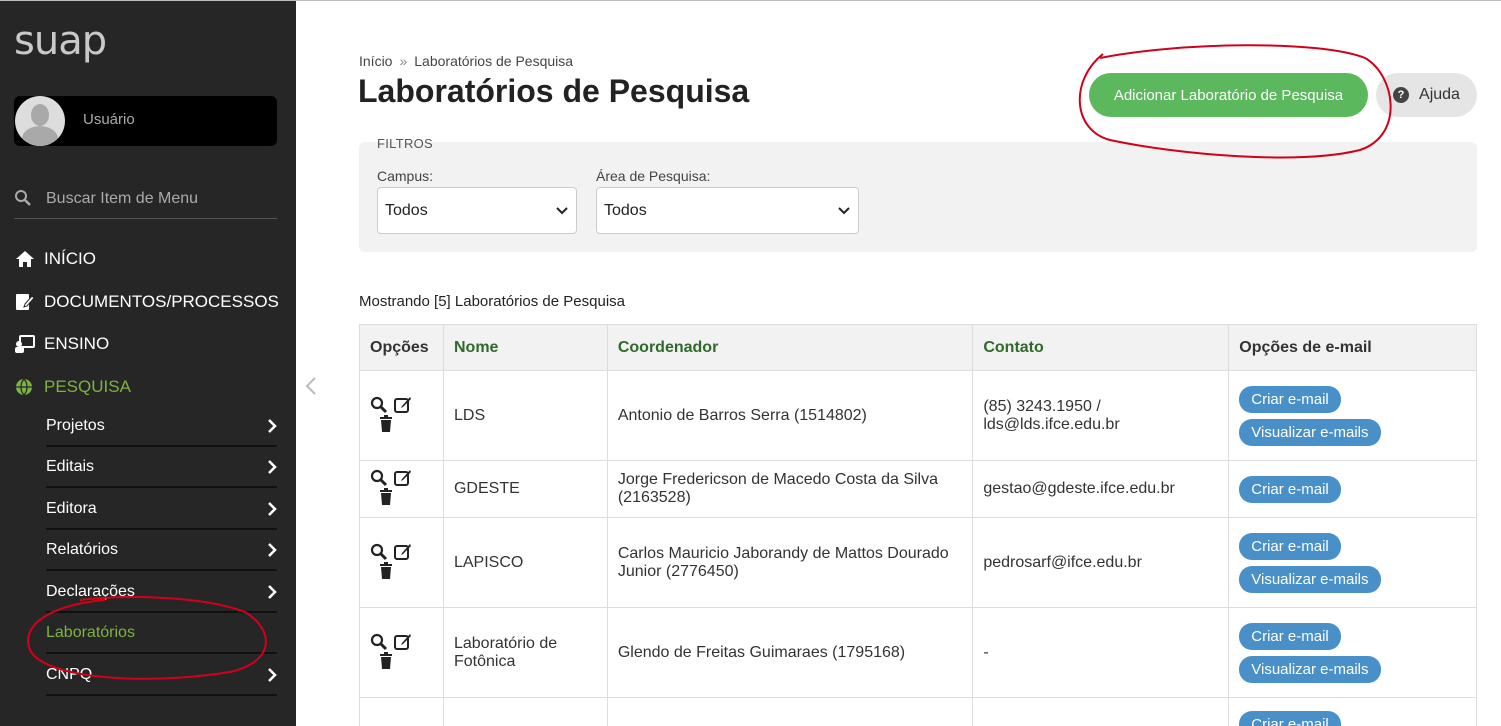  I want to click on sidebar-item-cnpq: CNPQ, so click(161, 676).